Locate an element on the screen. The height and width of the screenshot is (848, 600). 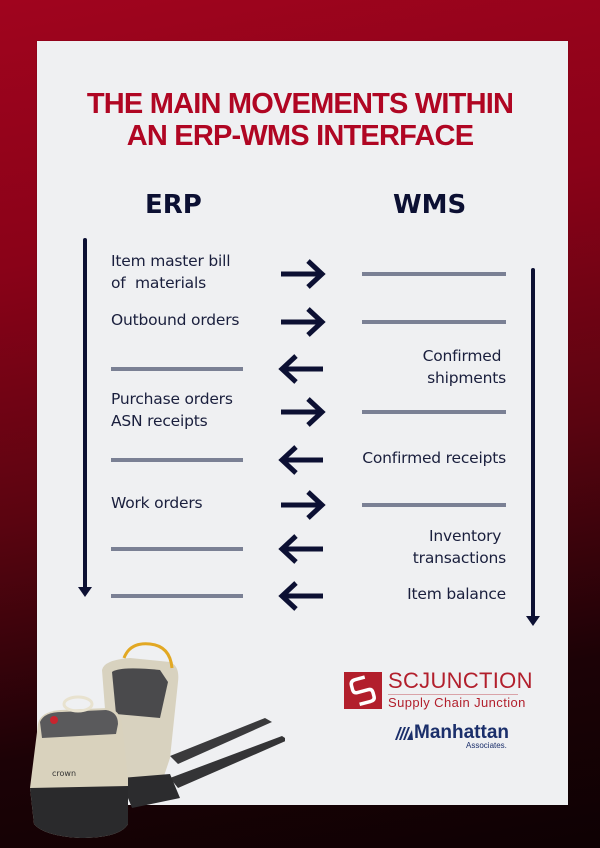
control-top is located at coordinates (79, 724).